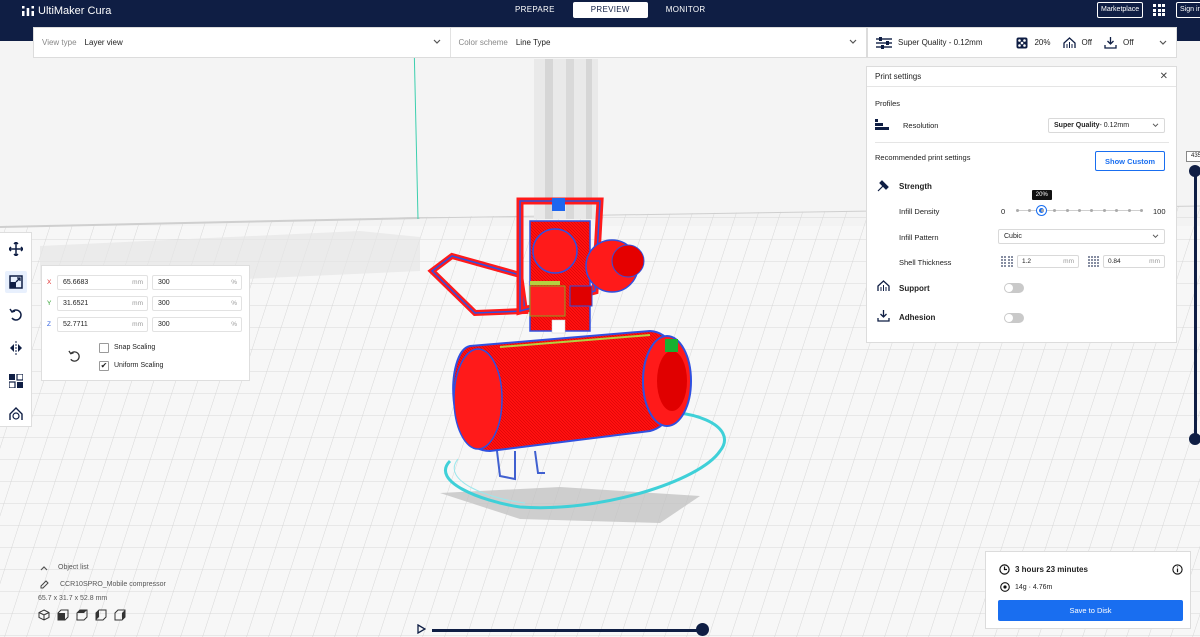  Describe the element at coordinates (1090, 610) in the screenshot. I see `save-to-disk-button: Save to Disk` at that location.